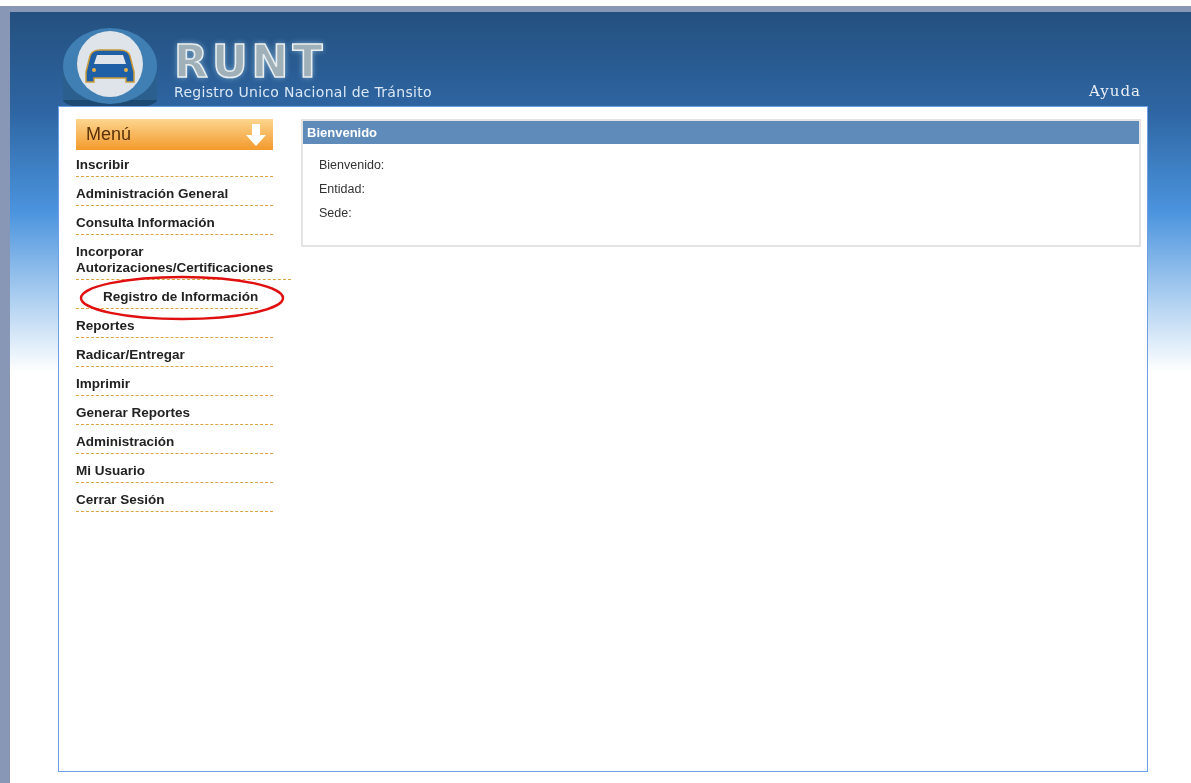 The width and height of the screenshot is (1191, 783). Describe the element at coordinates (174, 442) in the screenshot. I see `menu-item: Administración` at that location.